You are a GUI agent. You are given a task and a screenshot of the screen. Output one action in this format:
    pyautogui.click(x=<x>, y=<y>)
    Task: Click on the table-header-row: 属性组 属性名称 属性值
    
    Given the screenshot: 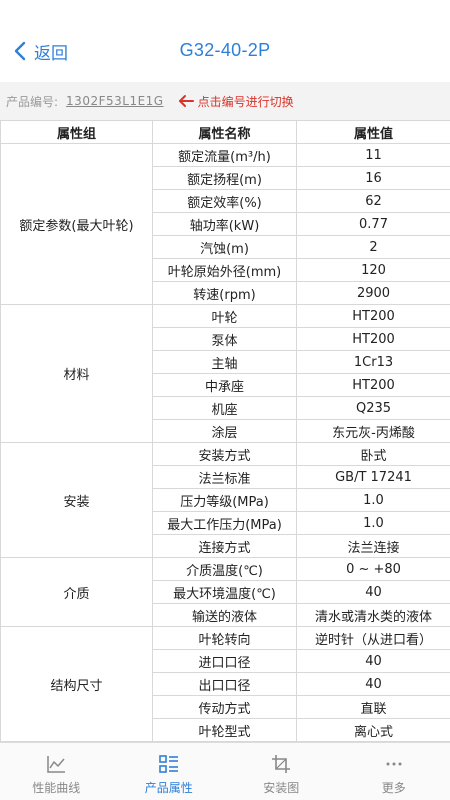 What is the action you would take?
    pyautogui.click(x=225, y=132)
    